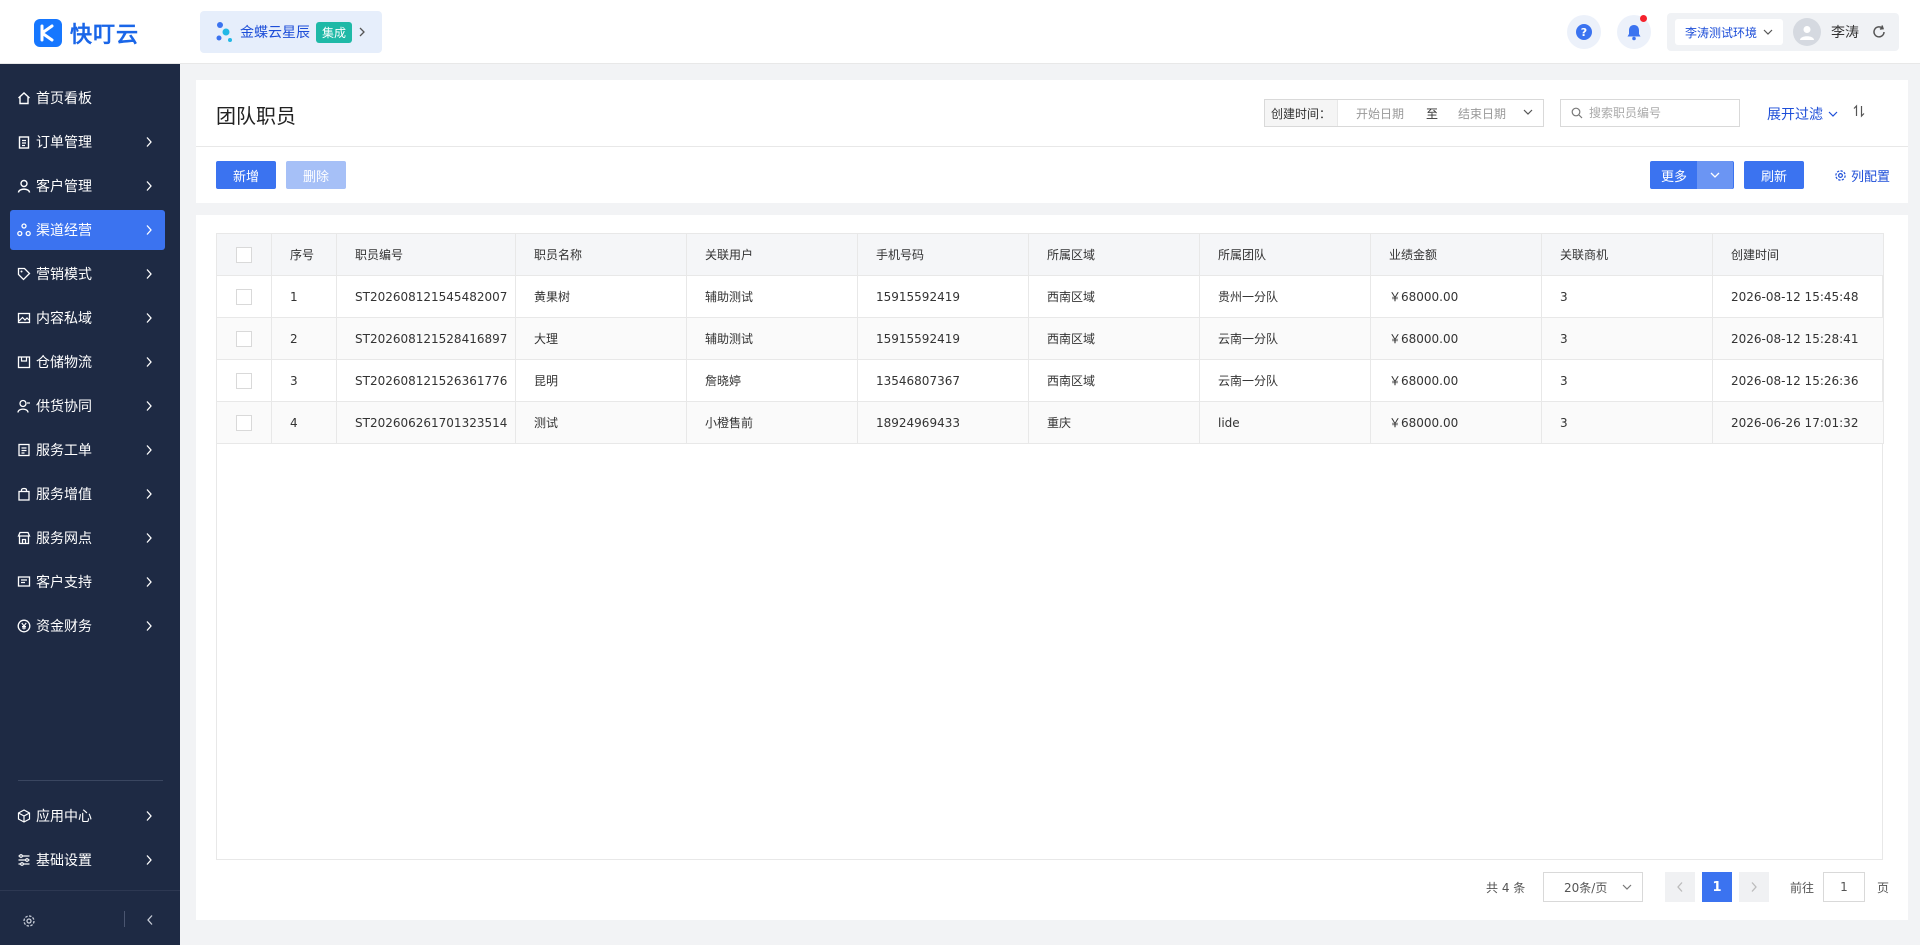  What do you see at coordinates (304, 254) in the screenshot?
I see `column-header: 序号` at bounding box center [304, 254].